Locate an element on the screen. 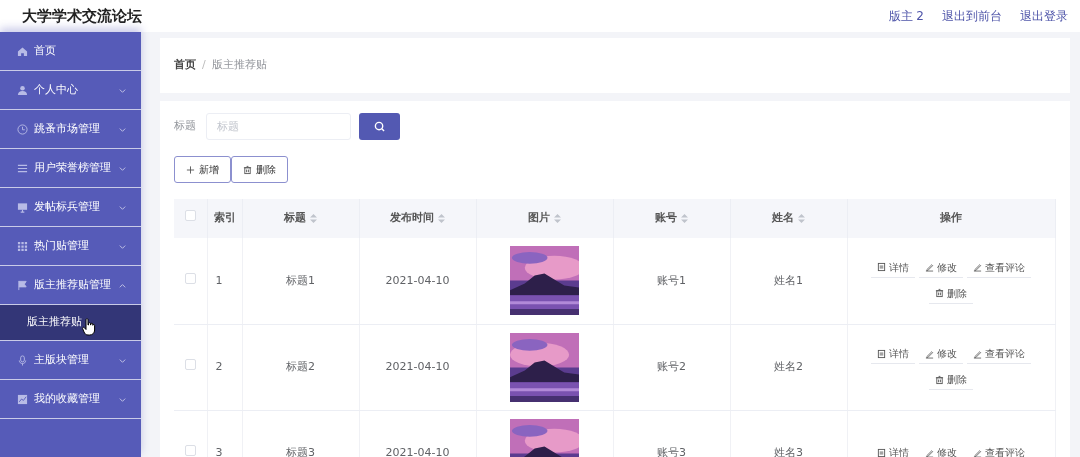 Image resolution: width=1080 pixels, height=457 pixels. table-cell: 3 is located at coordinates (219, 451).